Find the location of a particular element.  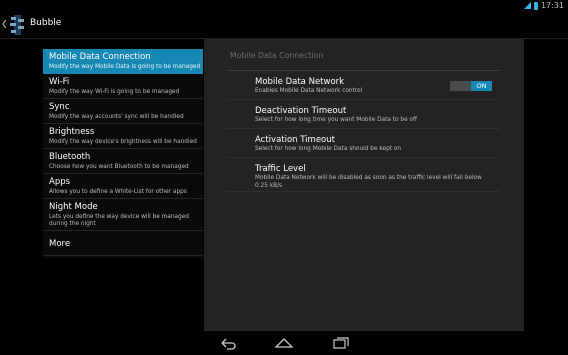

back-icon is located at coordinates (228, 343).